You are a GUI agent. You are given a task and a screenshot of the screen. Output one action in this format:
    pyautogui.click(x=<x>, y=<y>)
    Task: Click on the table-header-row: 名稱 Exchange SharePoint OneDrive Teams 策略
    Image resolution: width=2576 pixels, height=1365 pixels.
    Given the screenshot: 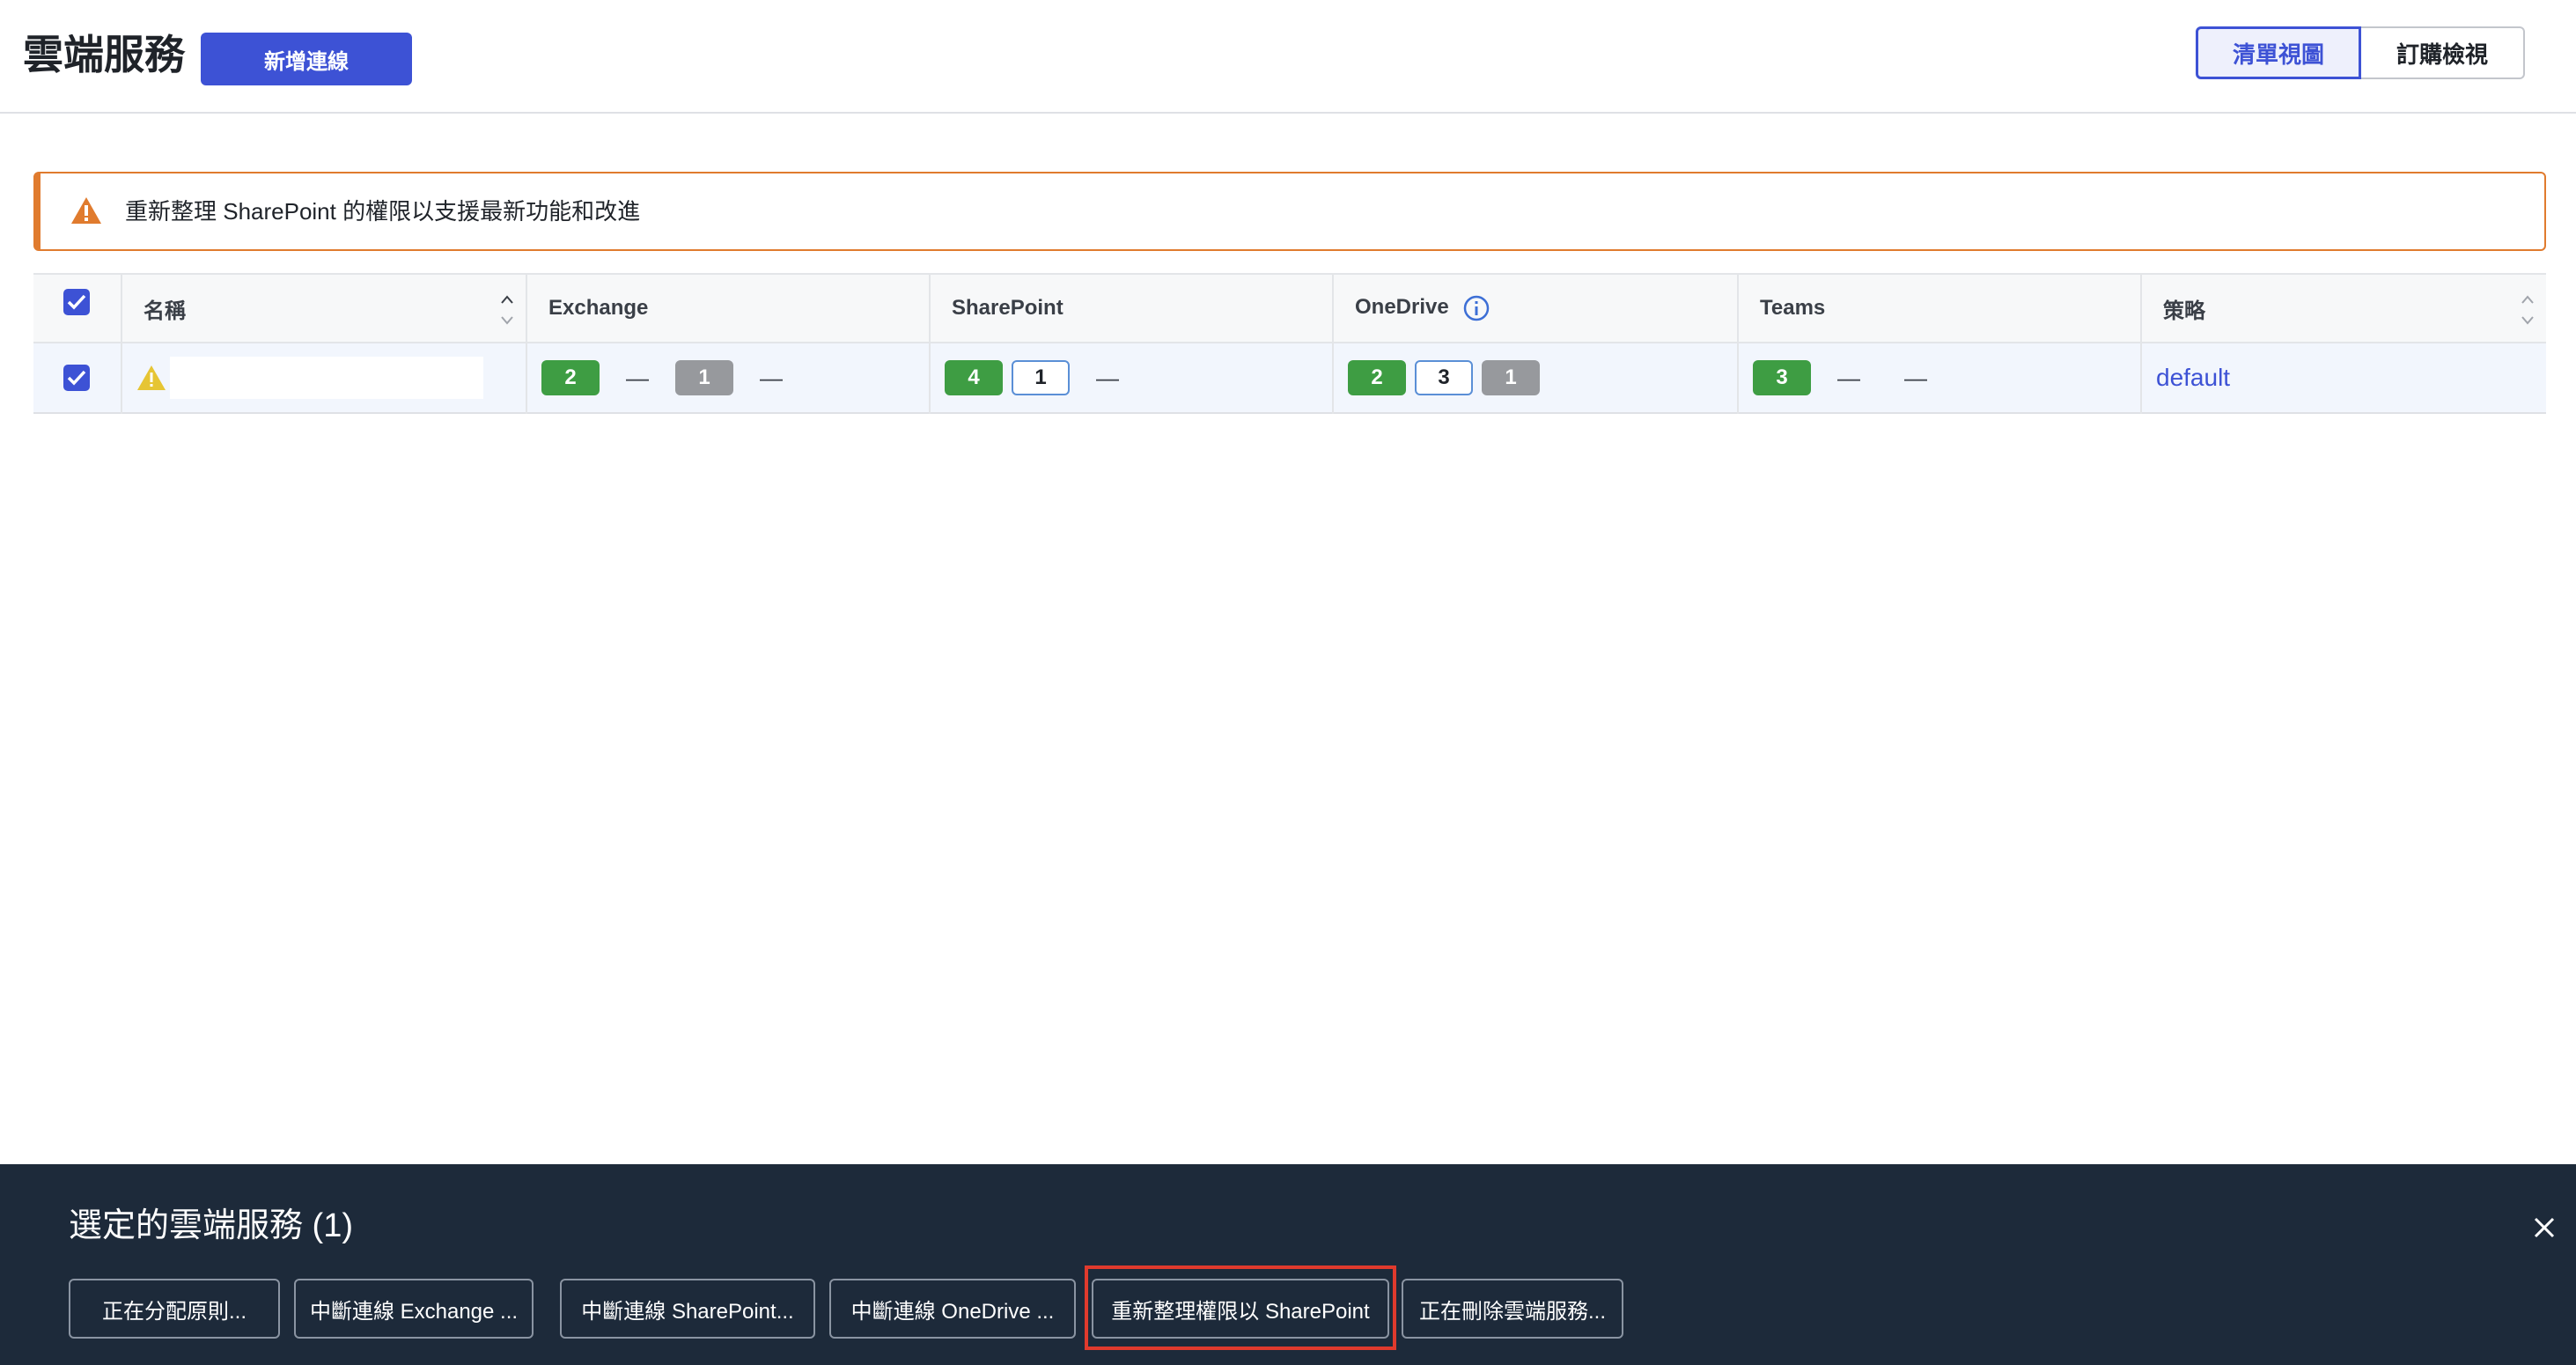 What is the action you would take?
    pyautogui.click(x=1290, y=308)
    